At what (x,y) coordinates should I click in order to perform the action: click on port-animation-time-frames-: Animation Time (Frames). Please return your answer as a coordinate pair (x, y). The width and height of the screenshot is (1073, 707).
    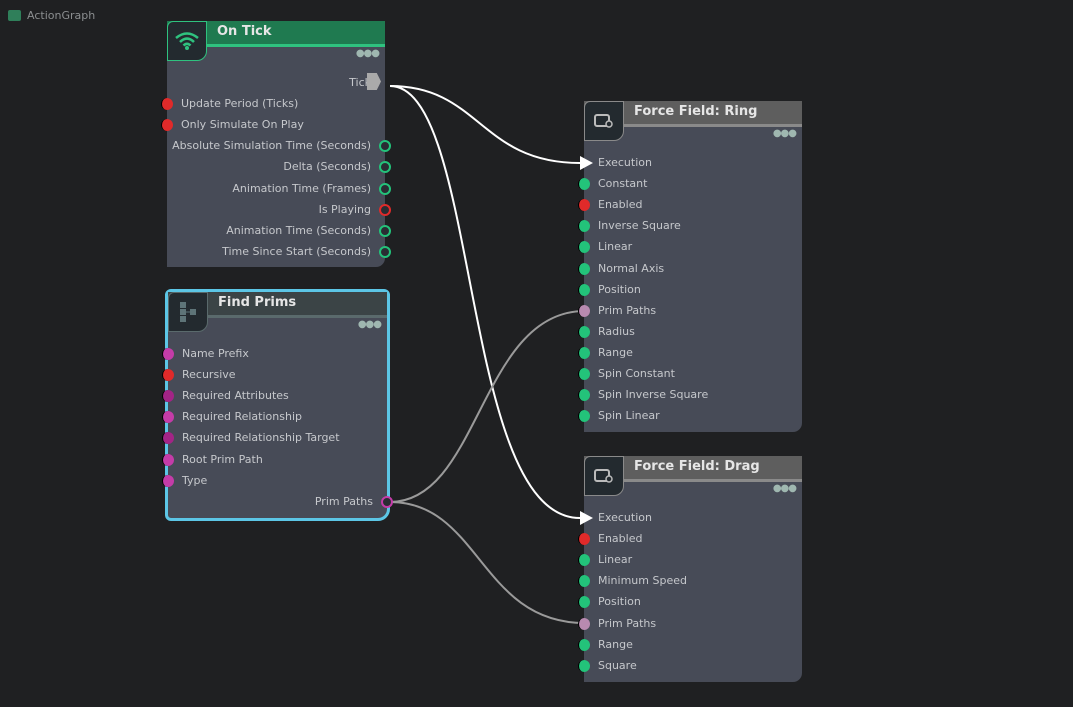
    Looking at the image, I should click on (311, 189).